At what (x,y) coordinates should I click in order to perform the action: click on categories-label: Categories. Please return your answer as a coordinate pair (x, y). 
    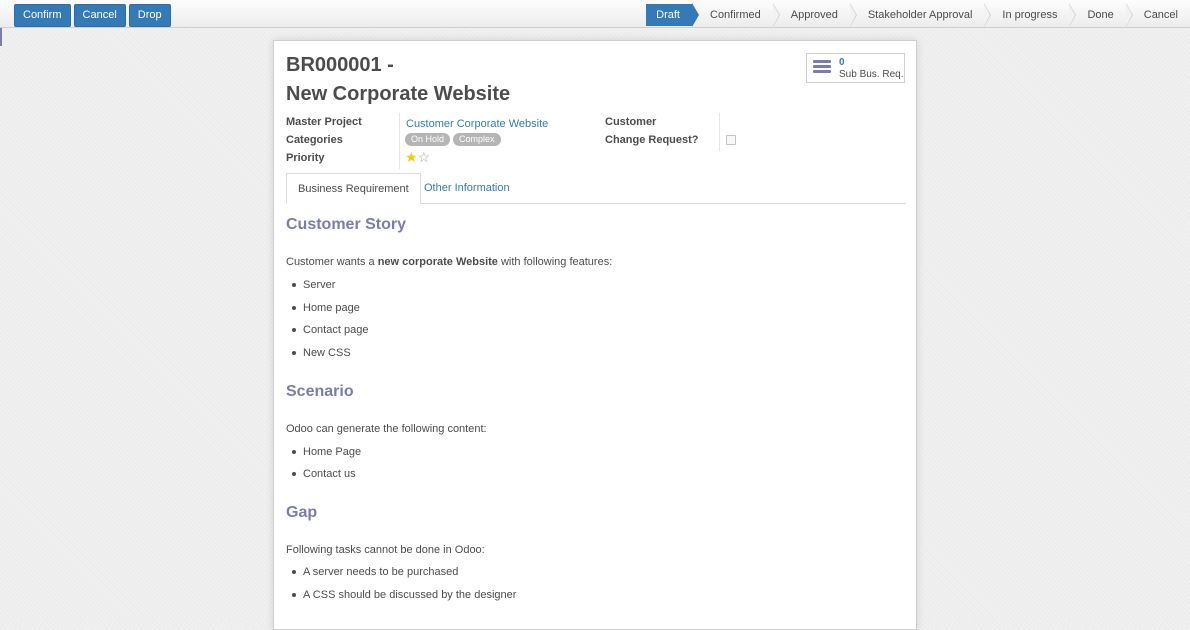
    Looking at the image, I should click on (314, 140).